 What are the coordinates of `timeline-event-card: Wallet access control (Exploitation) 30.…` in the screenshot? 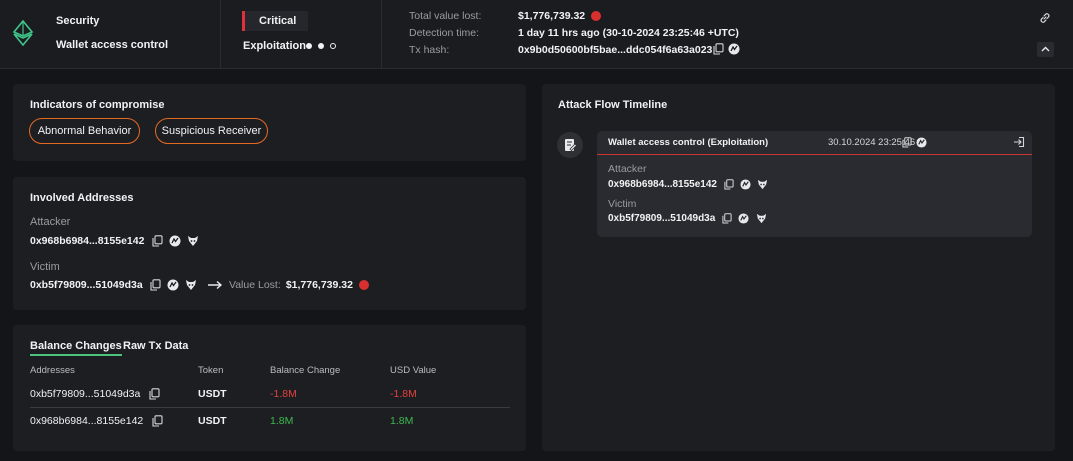 It's located at (814, 184).